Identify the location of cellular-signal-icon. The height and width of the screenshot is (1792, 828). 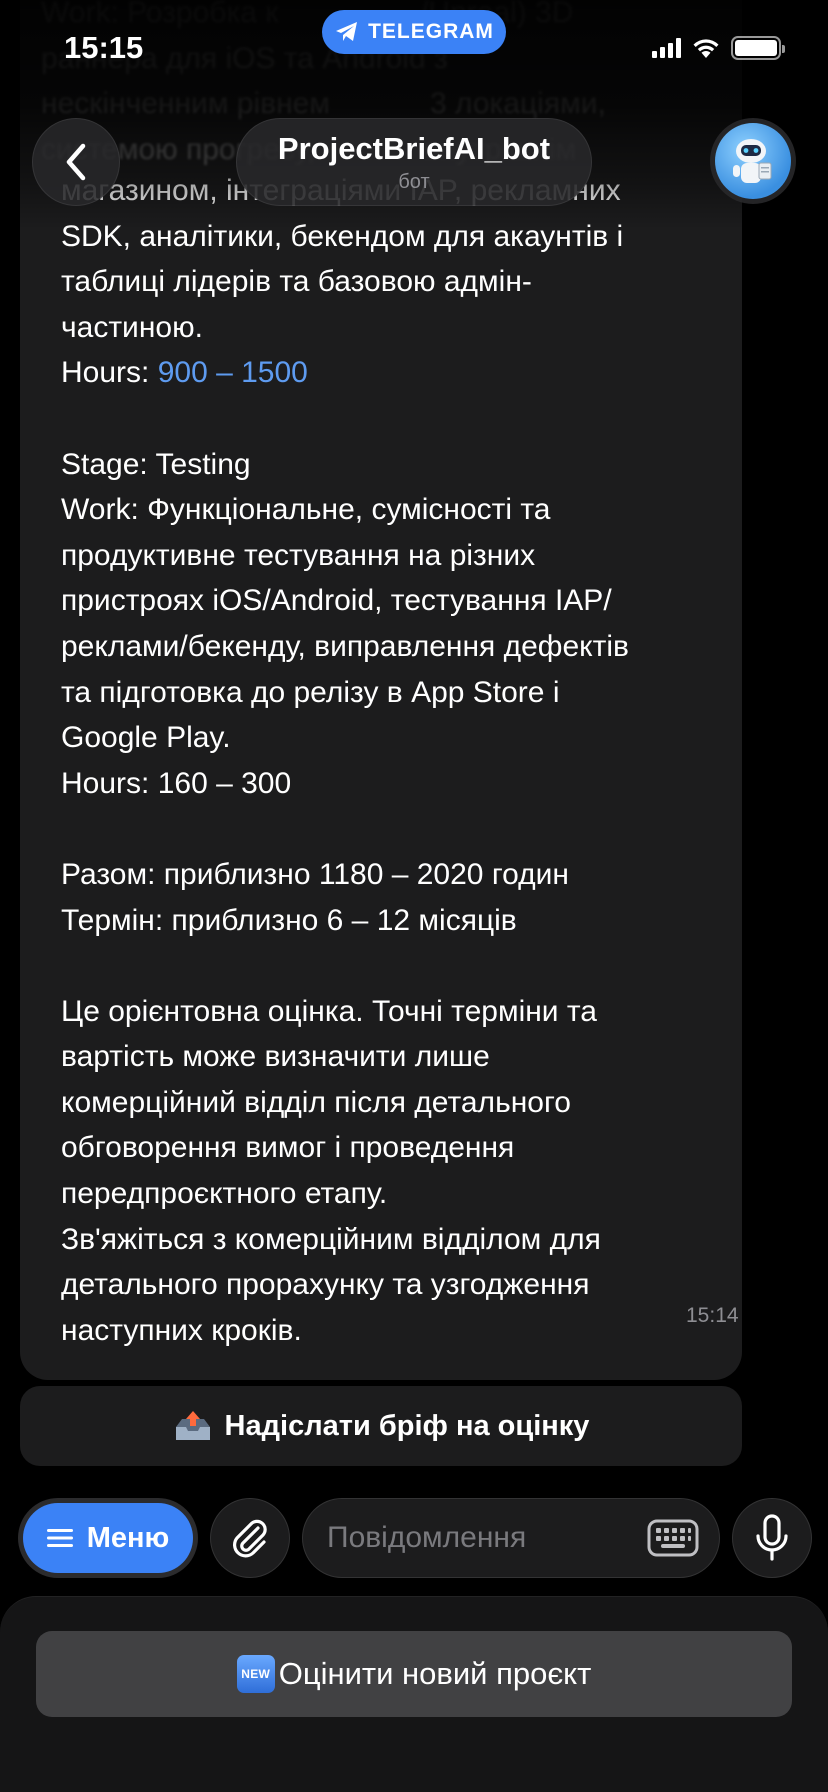
(666, 48).